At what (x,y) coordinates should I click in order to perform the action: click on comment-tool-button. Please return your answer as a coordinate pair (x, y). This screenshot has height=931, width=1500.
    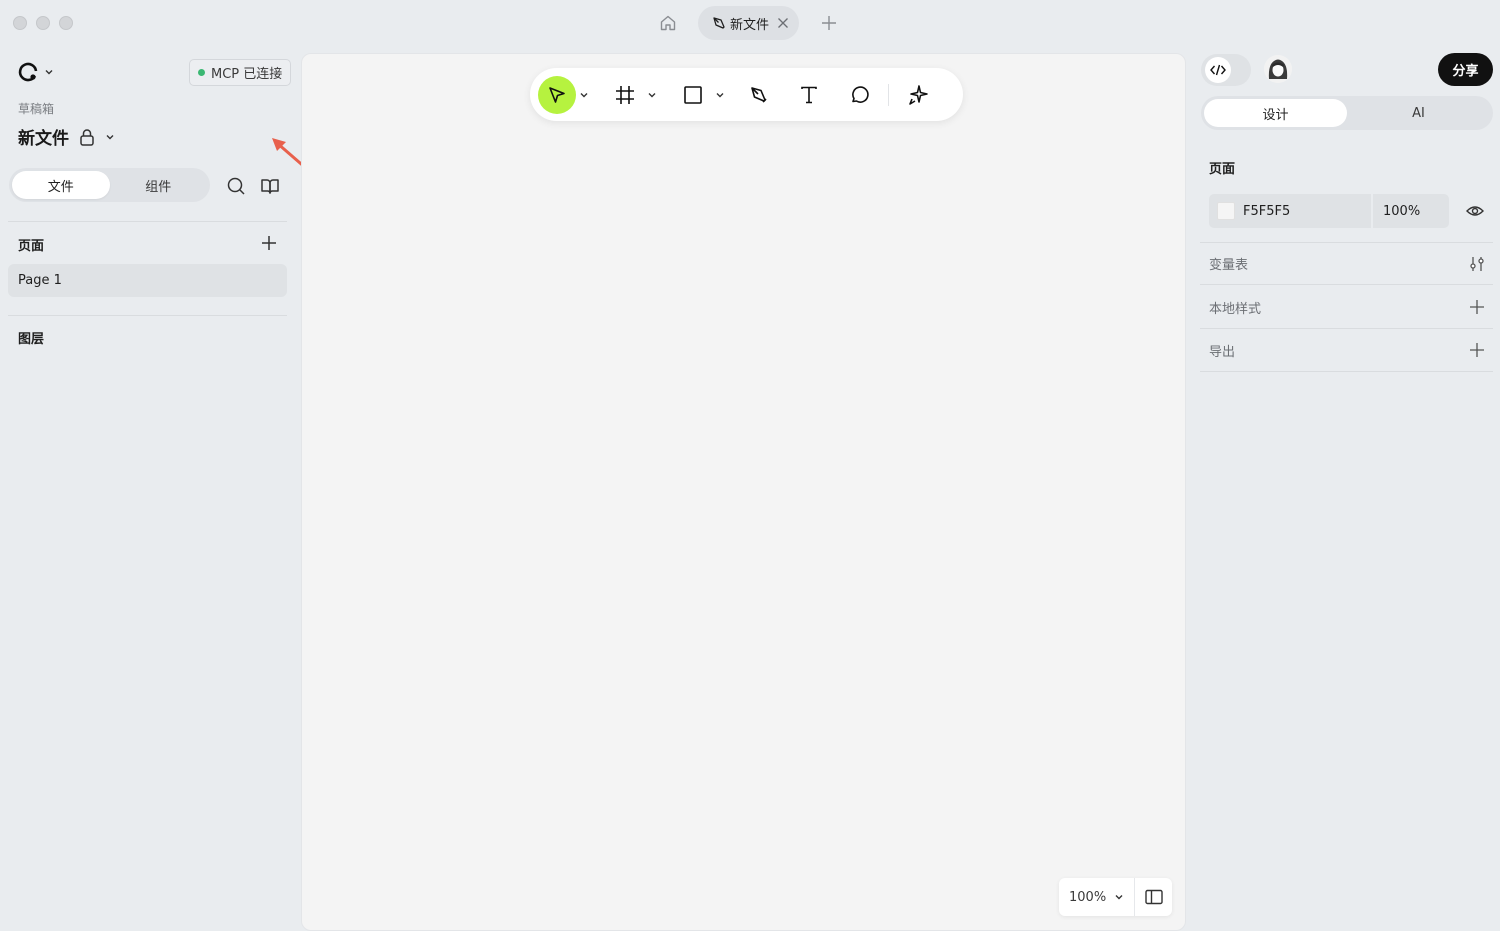
    Looking at the image, I should click on (859, 95).